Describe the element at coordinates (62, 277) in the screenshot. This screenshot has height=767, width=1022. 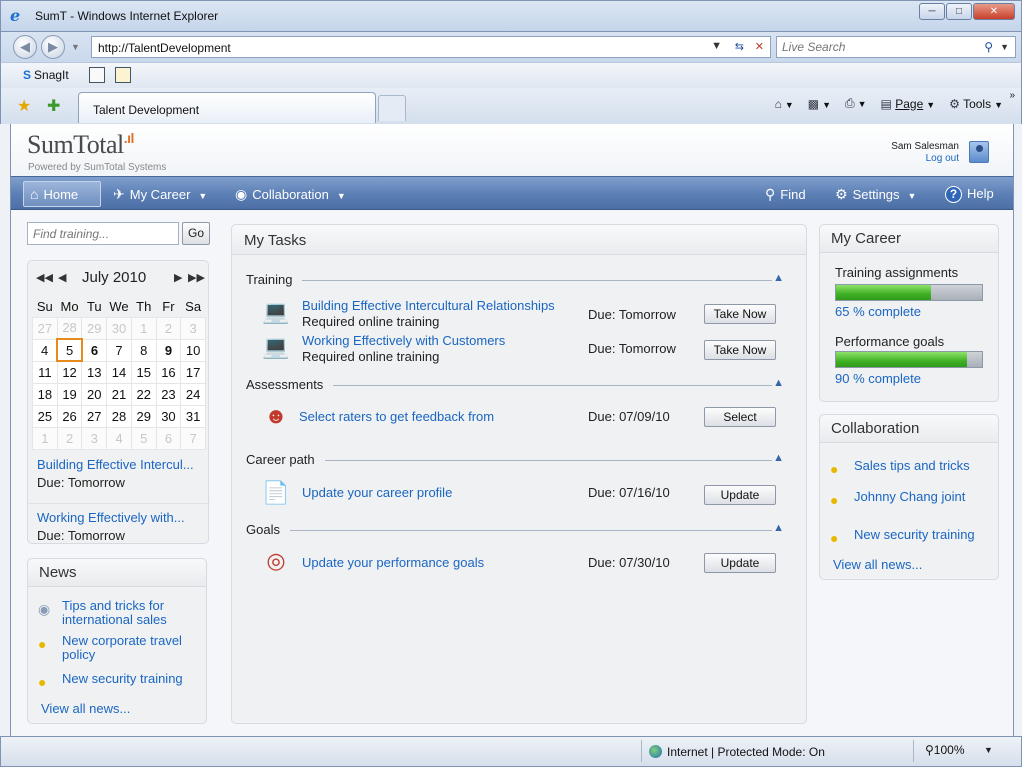
I see `prev-month-icon: ◀` at that location.